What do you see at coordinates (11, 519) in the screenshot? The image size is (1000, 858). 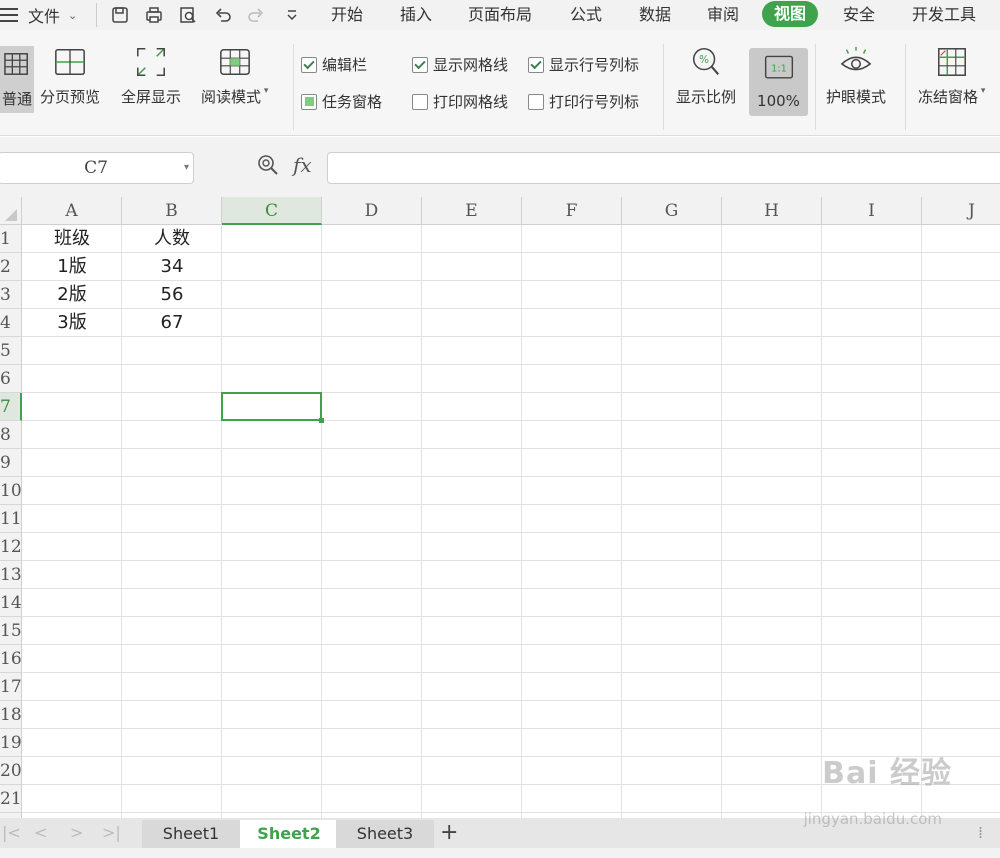 I see `row-header-11: 11` at bounding box center [11, 519].